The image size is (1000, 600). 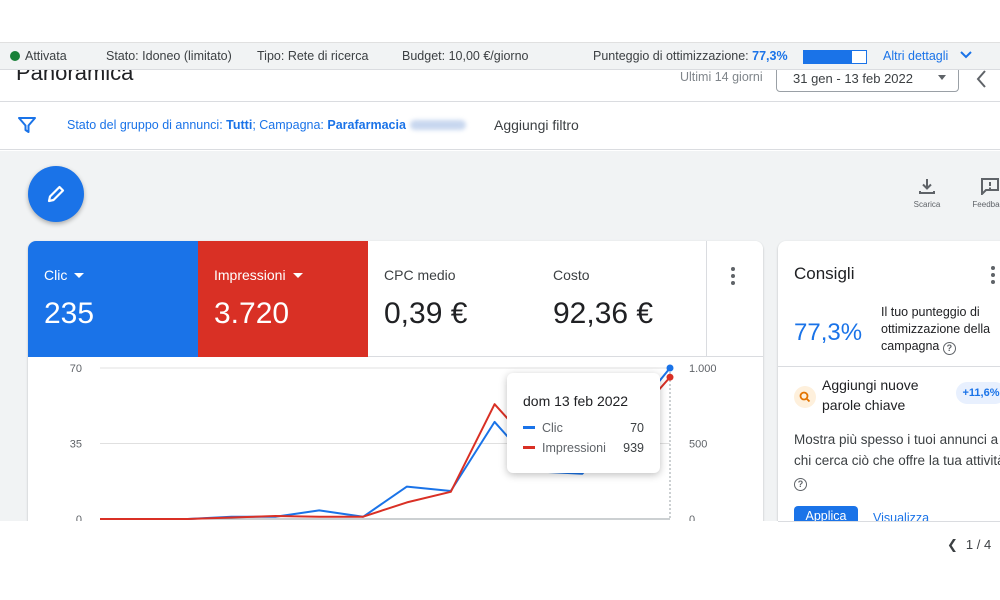 What do you see at coordinates (239, 125) in the screenshot?
I see `filter-value-group-status: Tutti` at bounding box center [239, 125].